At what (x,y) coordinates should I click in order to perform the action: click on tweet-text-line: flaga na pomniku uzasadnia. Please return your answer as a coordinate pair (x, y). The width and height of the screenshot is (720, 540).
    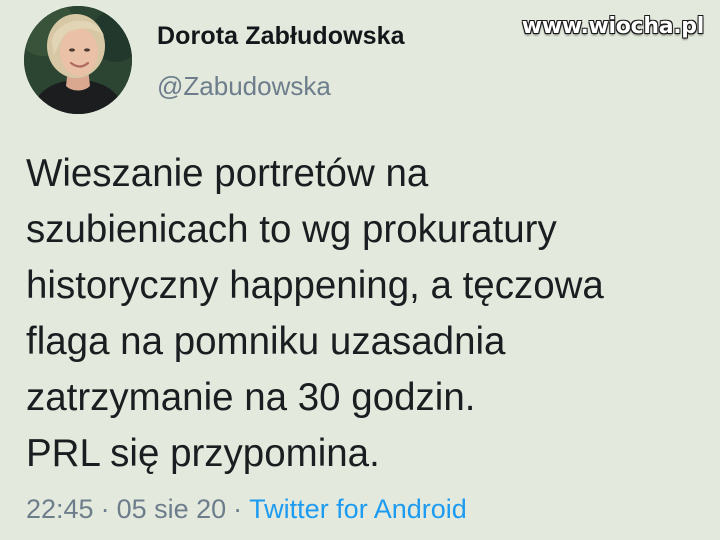
    Looking at the image, I should click on (266, 341).